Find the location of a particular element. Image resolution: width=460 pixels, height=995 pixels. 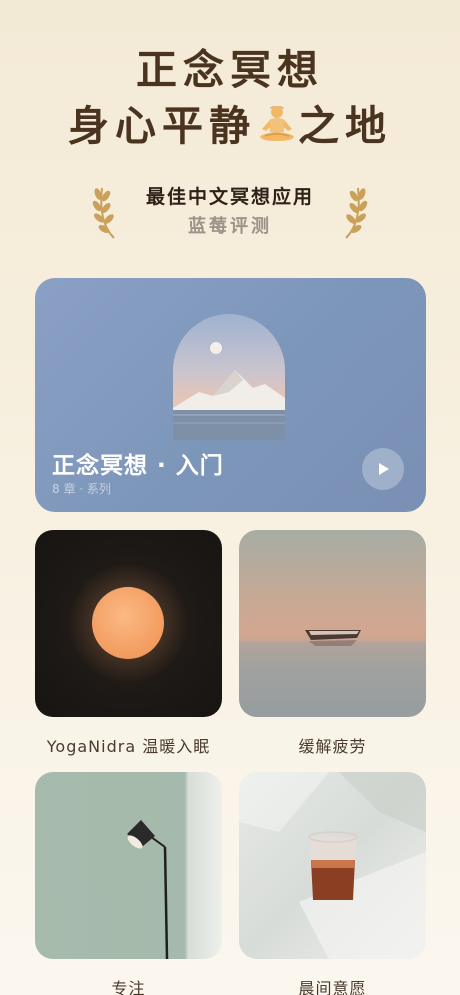

play-icon is located at coordinates (384, 469).